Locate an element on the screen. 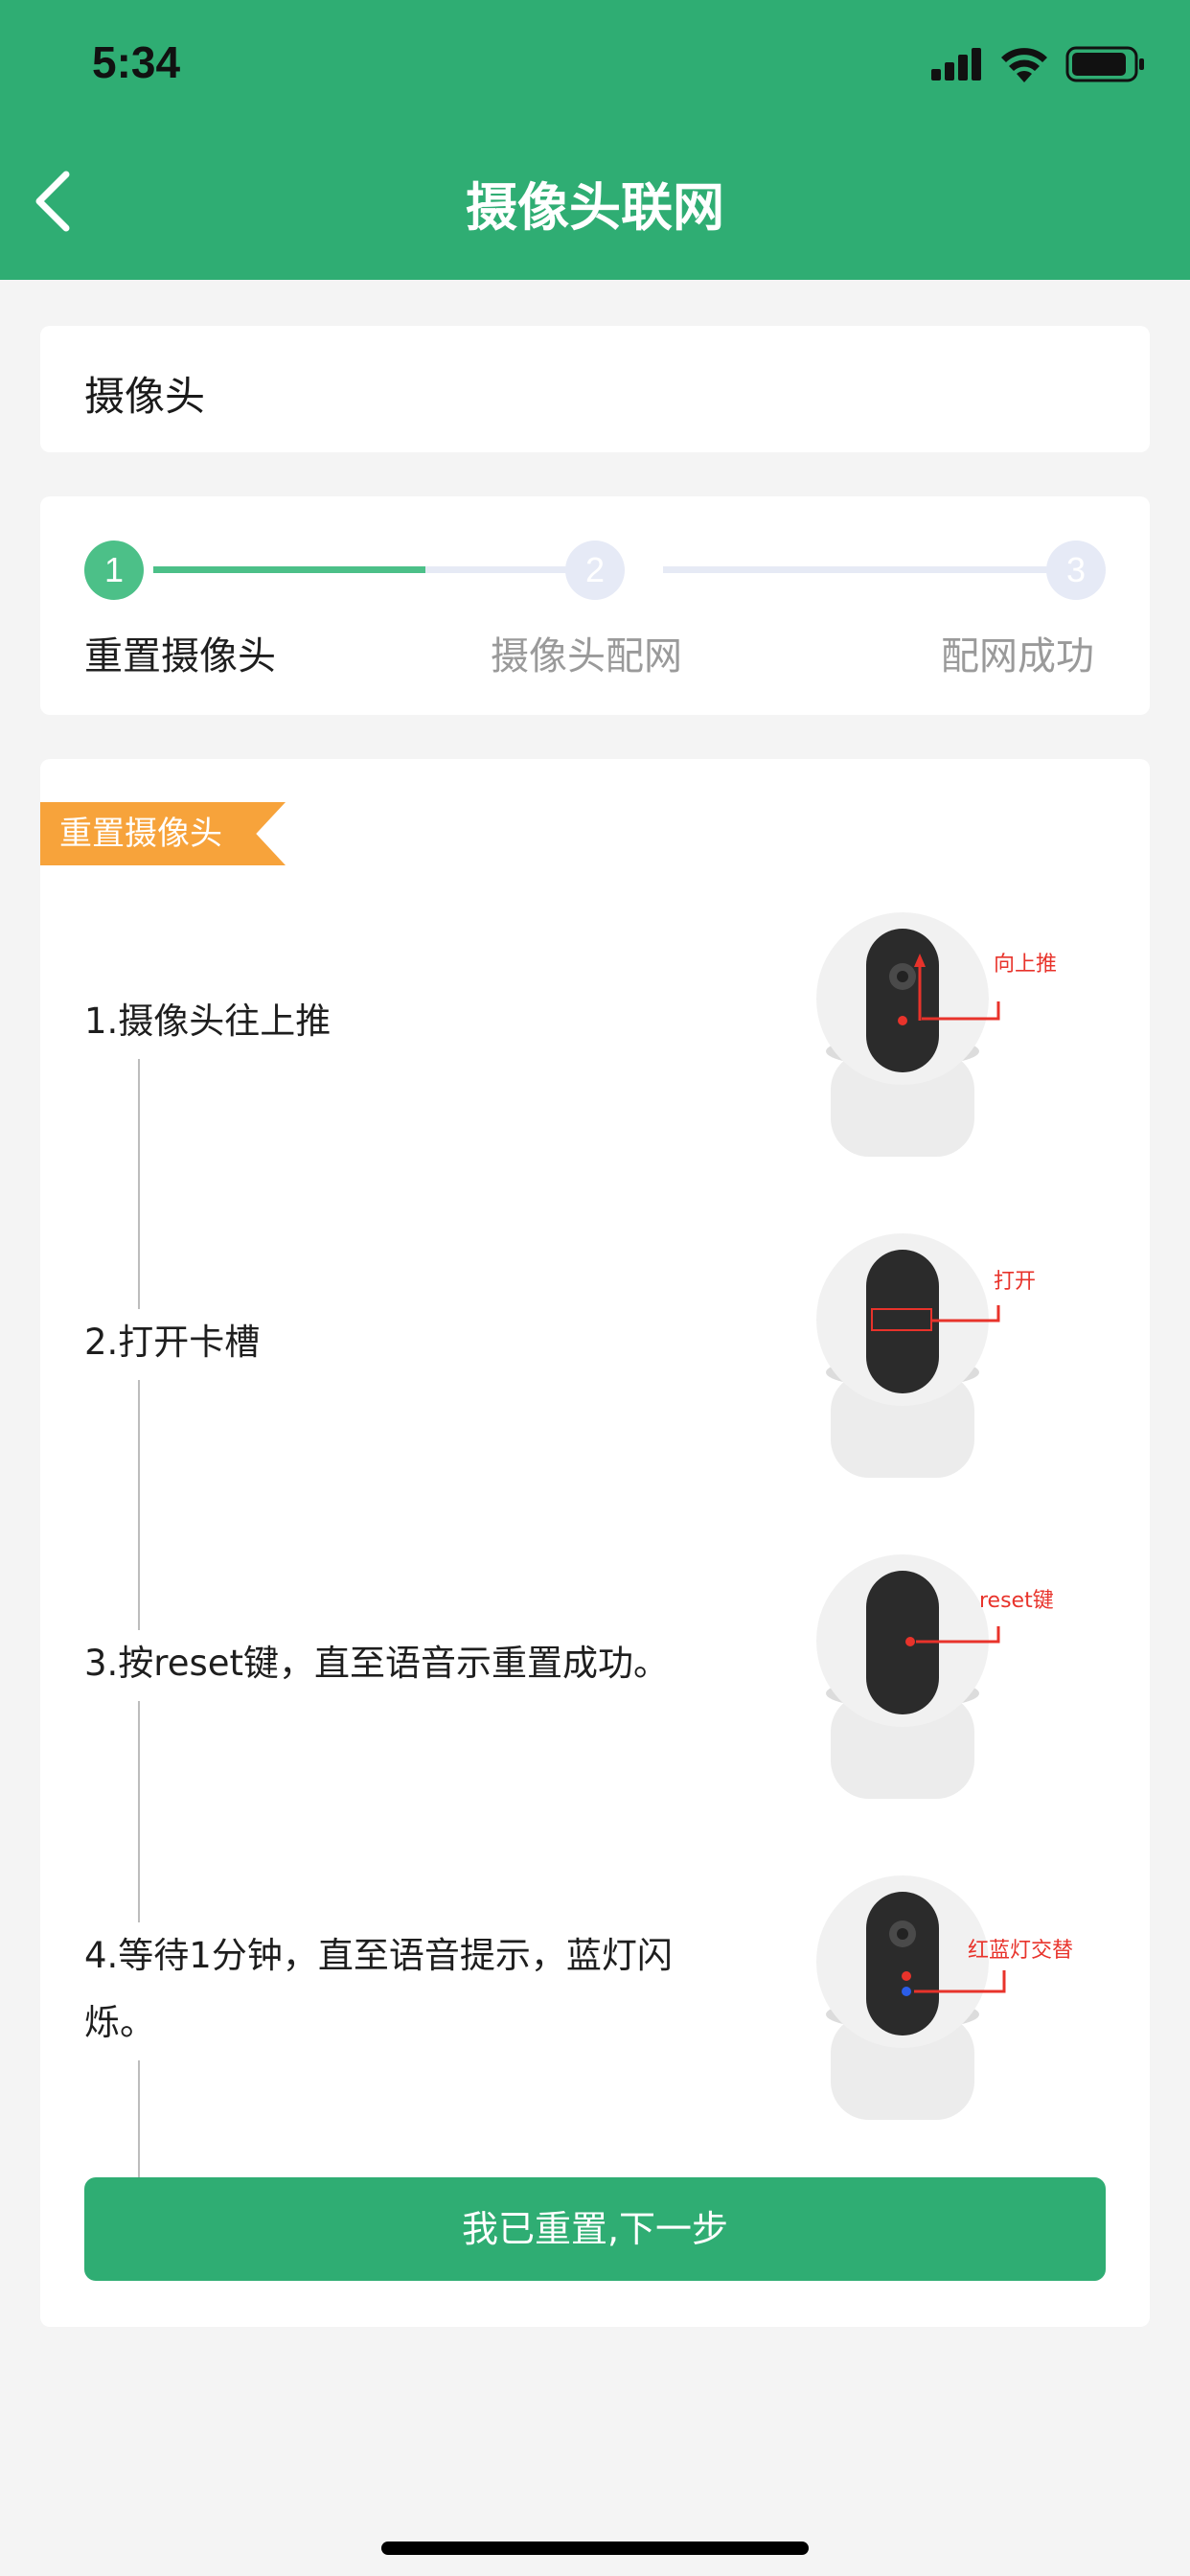 This screenshot has width=1190, height=2576. camera-reset-button-image: reset键 is located at coordinates (935, 1676).